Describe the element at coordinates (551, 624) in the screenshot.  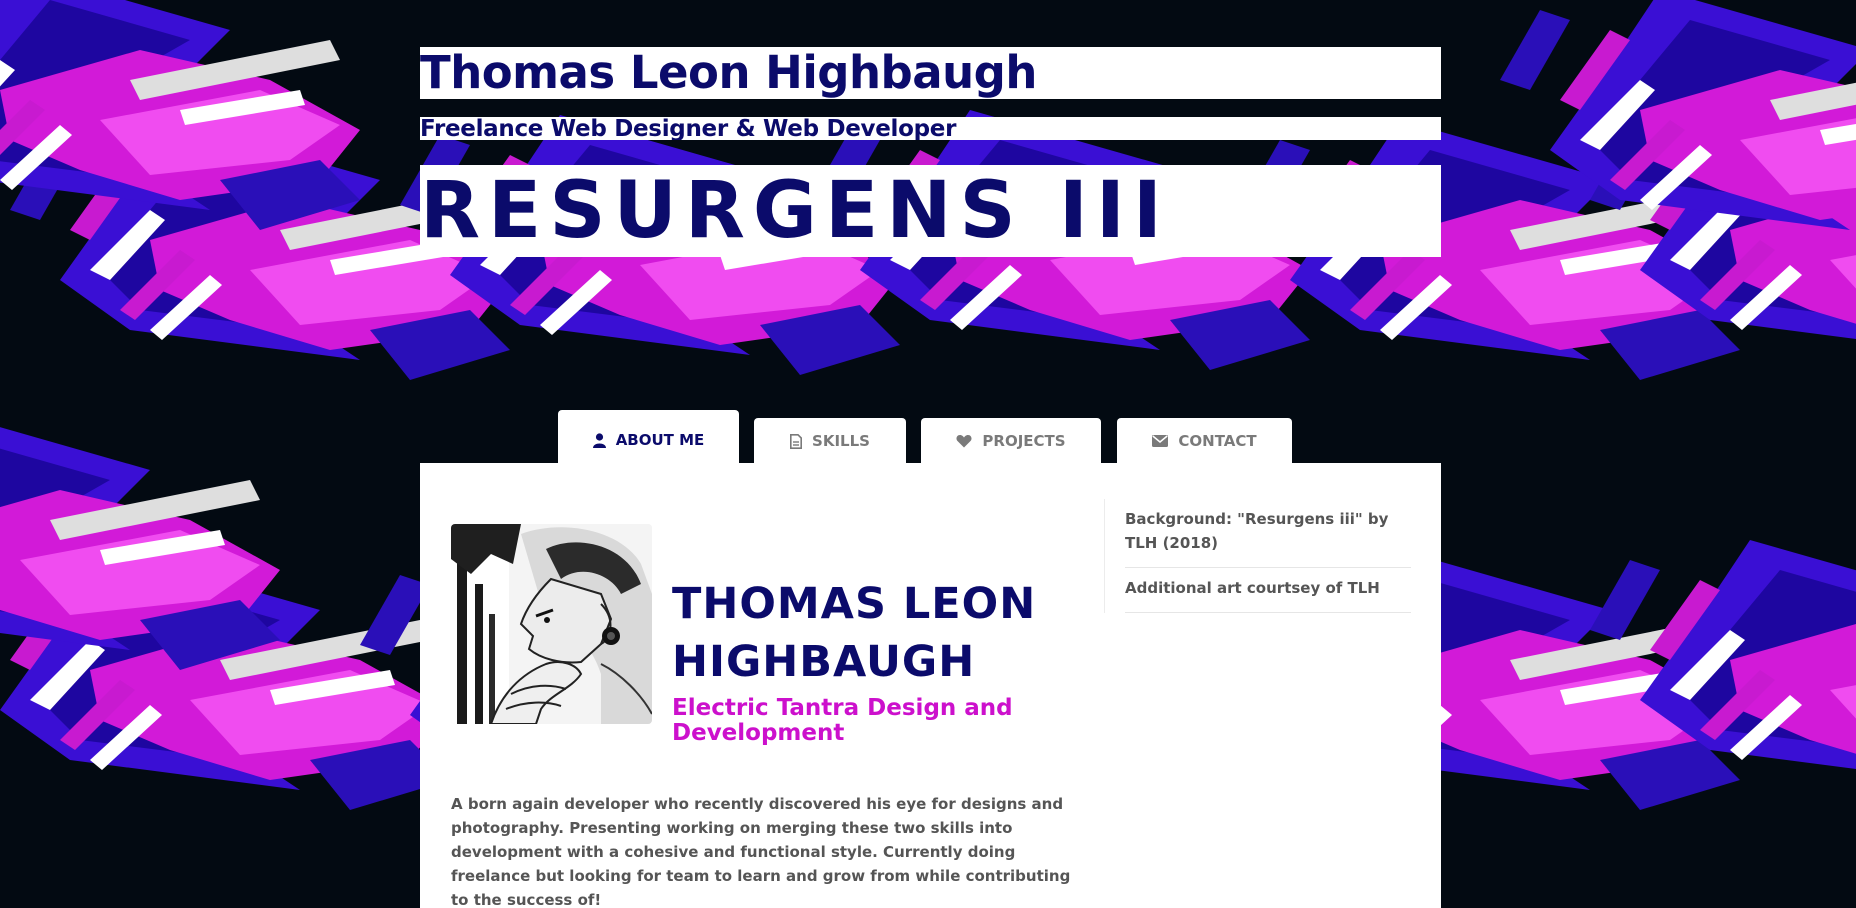
I see `profile-photo` at that location.